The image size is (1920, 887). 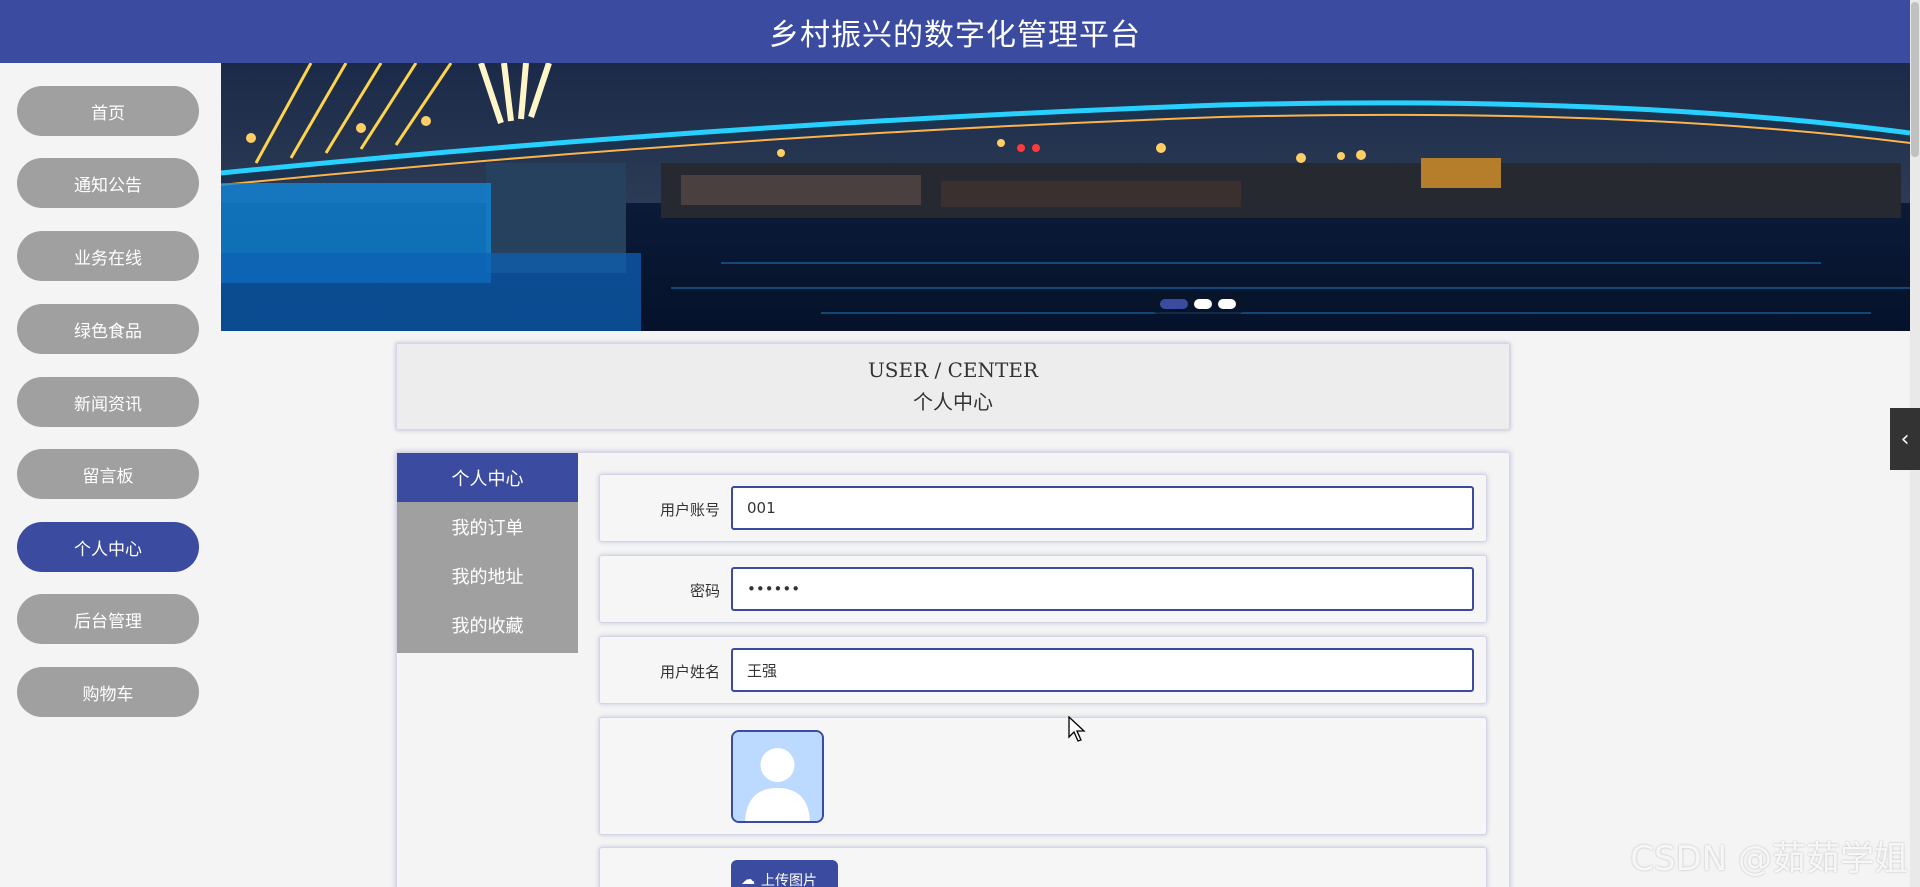 What do you see at coordinates (953, 402) in the screenshot?
I see `user-center-title-cn: 个人中心` at bounding box center [953, 402].